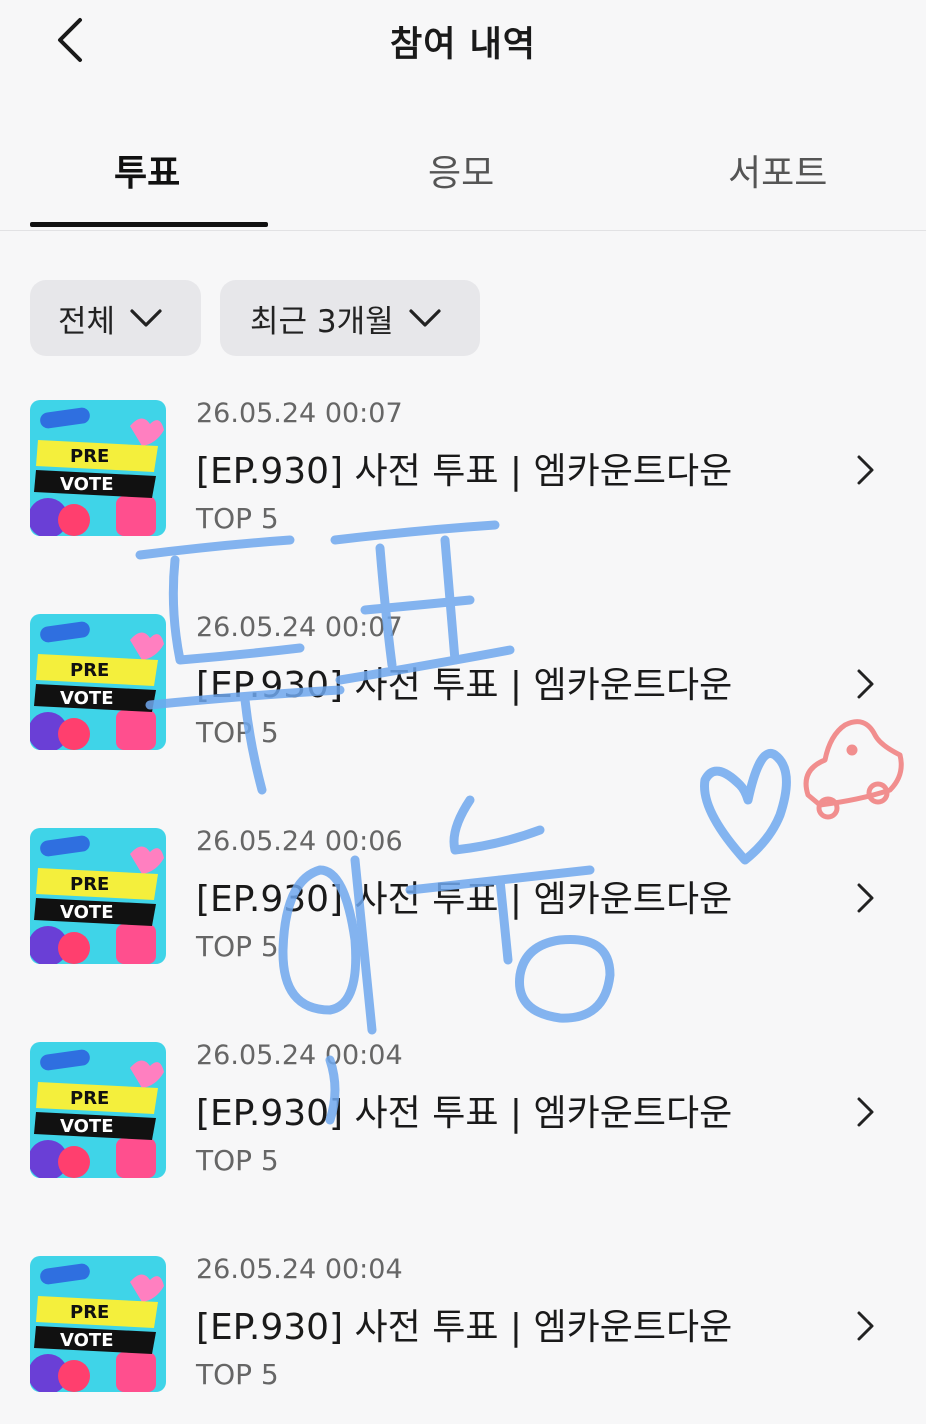 This screenshot has width=926, height=1424. I want to click on top-bar: 참여 내역, so click(463, 42).